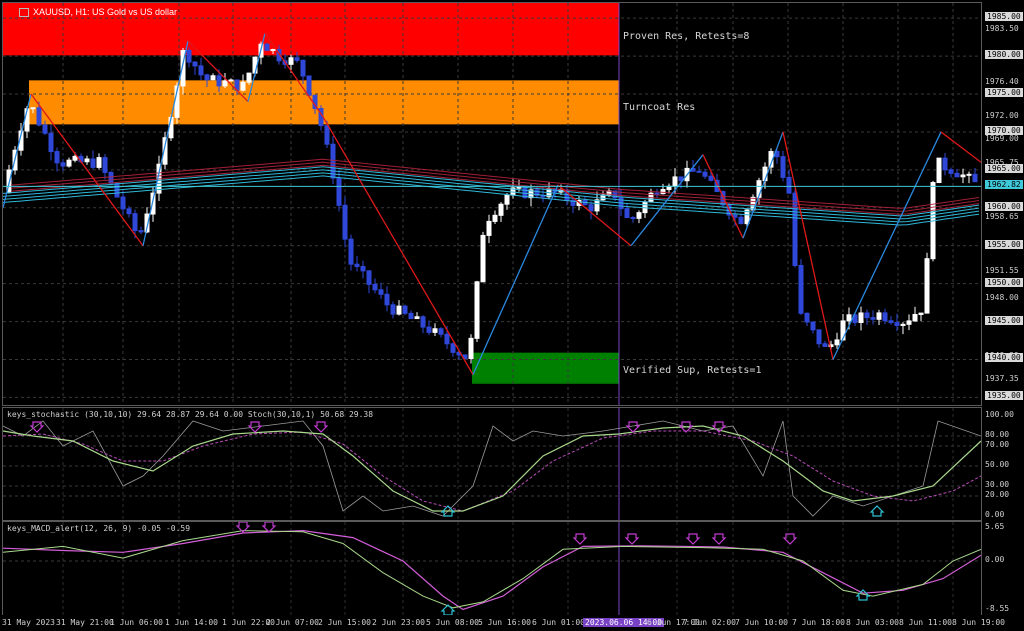  What do you see at coordinates (1002, 28) in the screenshot?
I see `price-tick: 1983.50` at bounding box center [1002, 28].